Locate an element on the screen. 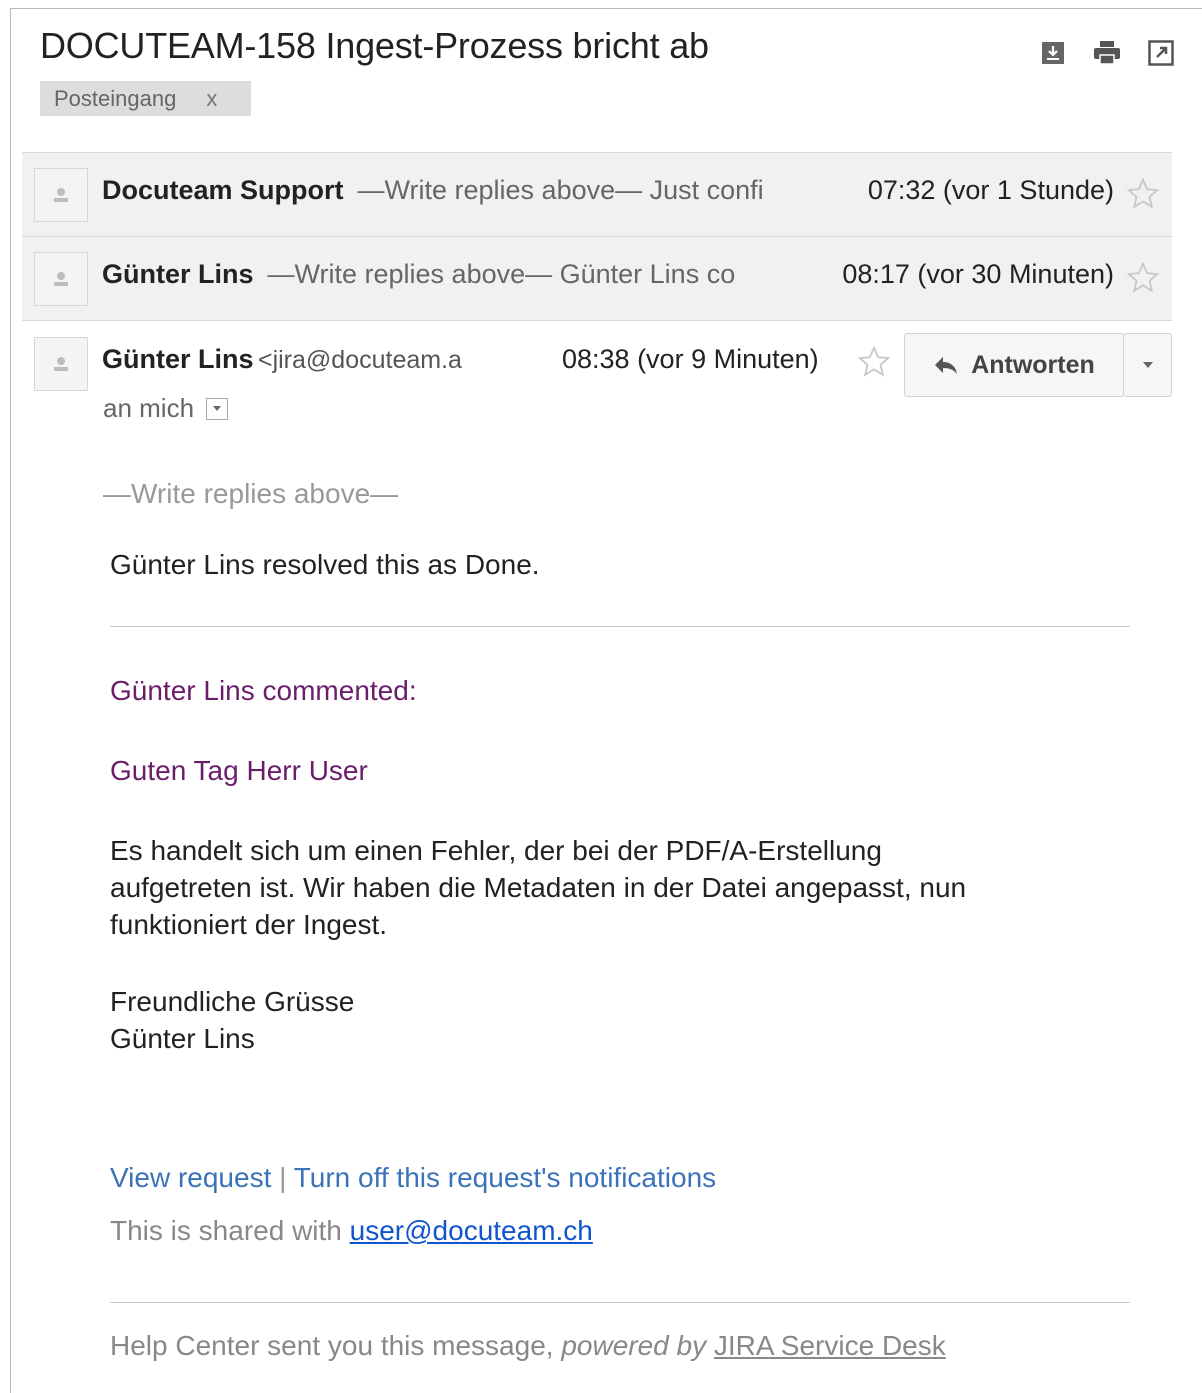 The height and width of the screenshot is (1393, 1202). download-icon is located at coordinates (1053, 53).